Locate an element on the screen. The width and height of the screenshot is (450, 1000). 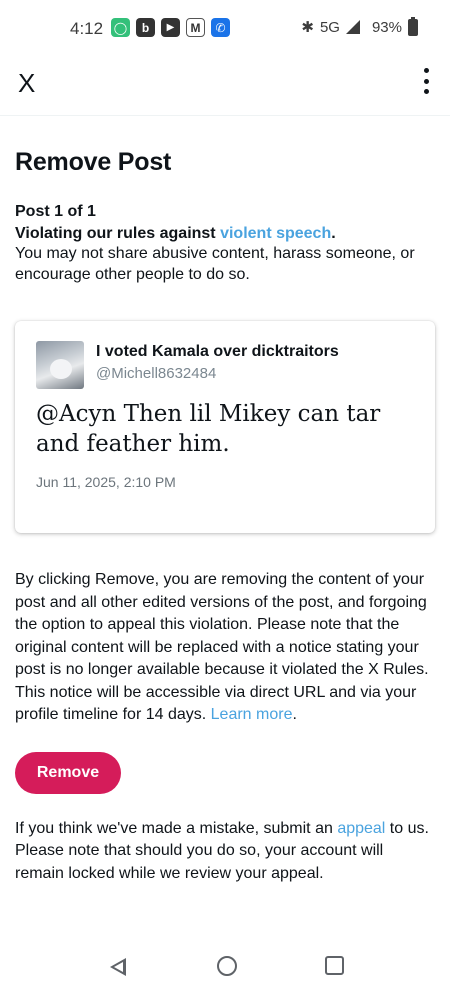
appeal-link: appeal is located at coordinates (361, 828).